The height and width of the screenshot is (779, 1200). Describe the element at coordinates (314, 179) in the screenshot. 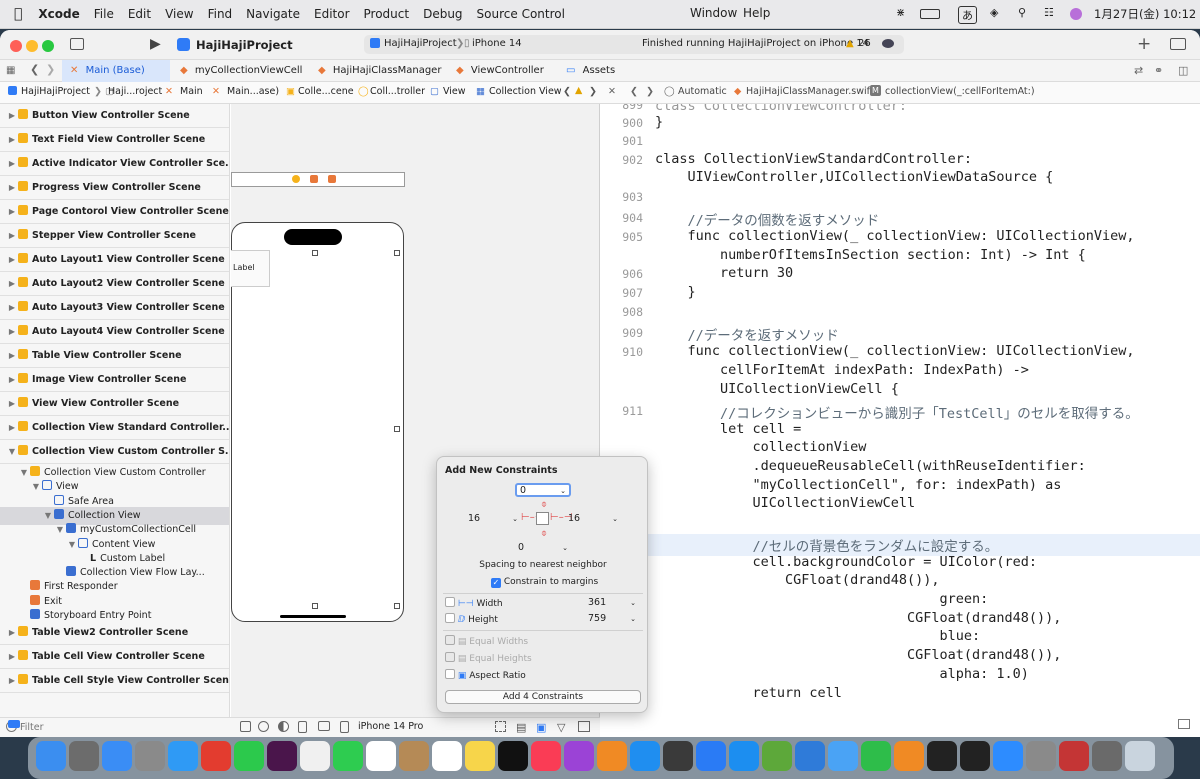

I see `first-responder-icon` at that location.